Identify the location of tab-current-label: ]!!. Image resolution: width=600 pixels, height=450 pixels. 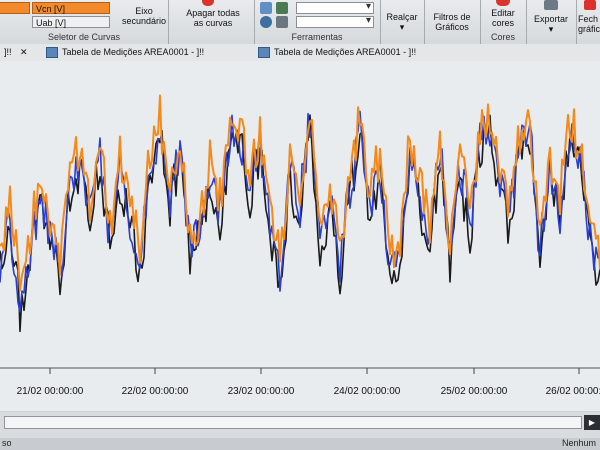
(8, 52).